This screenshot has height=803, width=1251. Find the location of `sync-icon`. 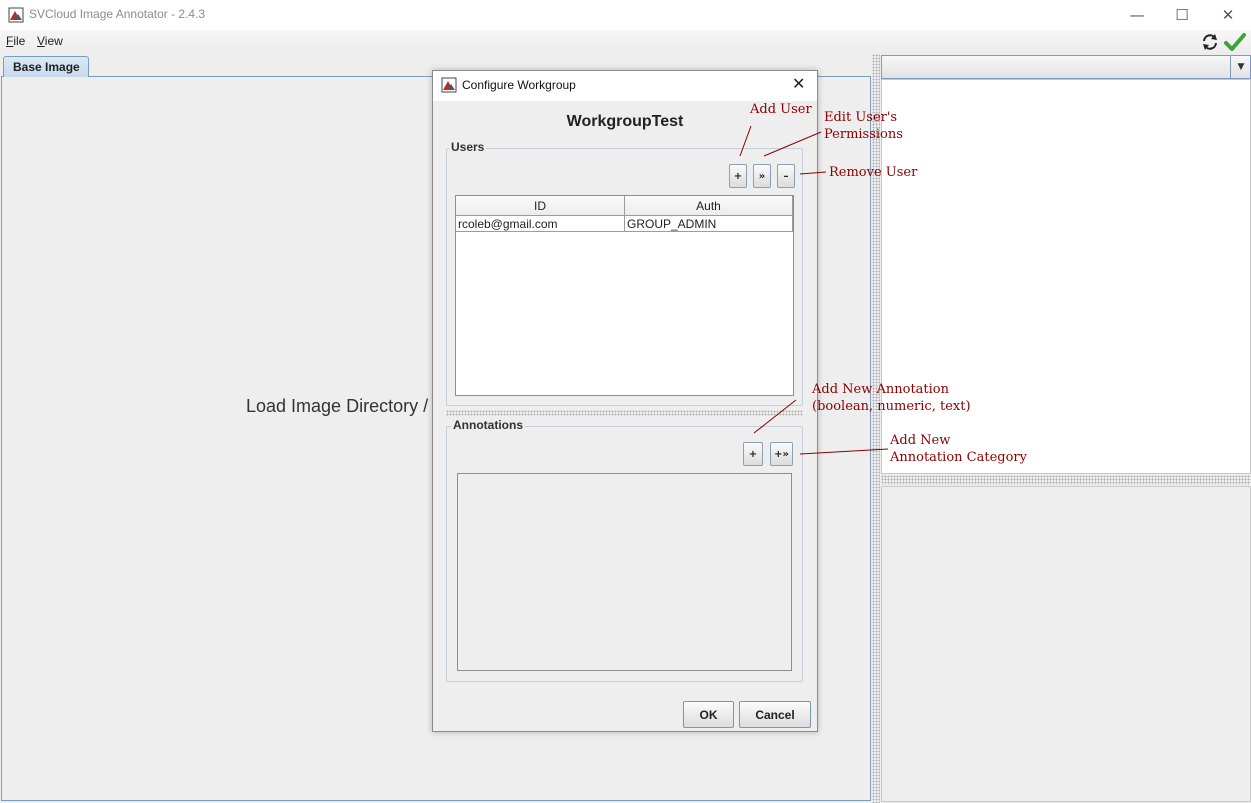

sync-icon is located at coordinates (1210, 42).